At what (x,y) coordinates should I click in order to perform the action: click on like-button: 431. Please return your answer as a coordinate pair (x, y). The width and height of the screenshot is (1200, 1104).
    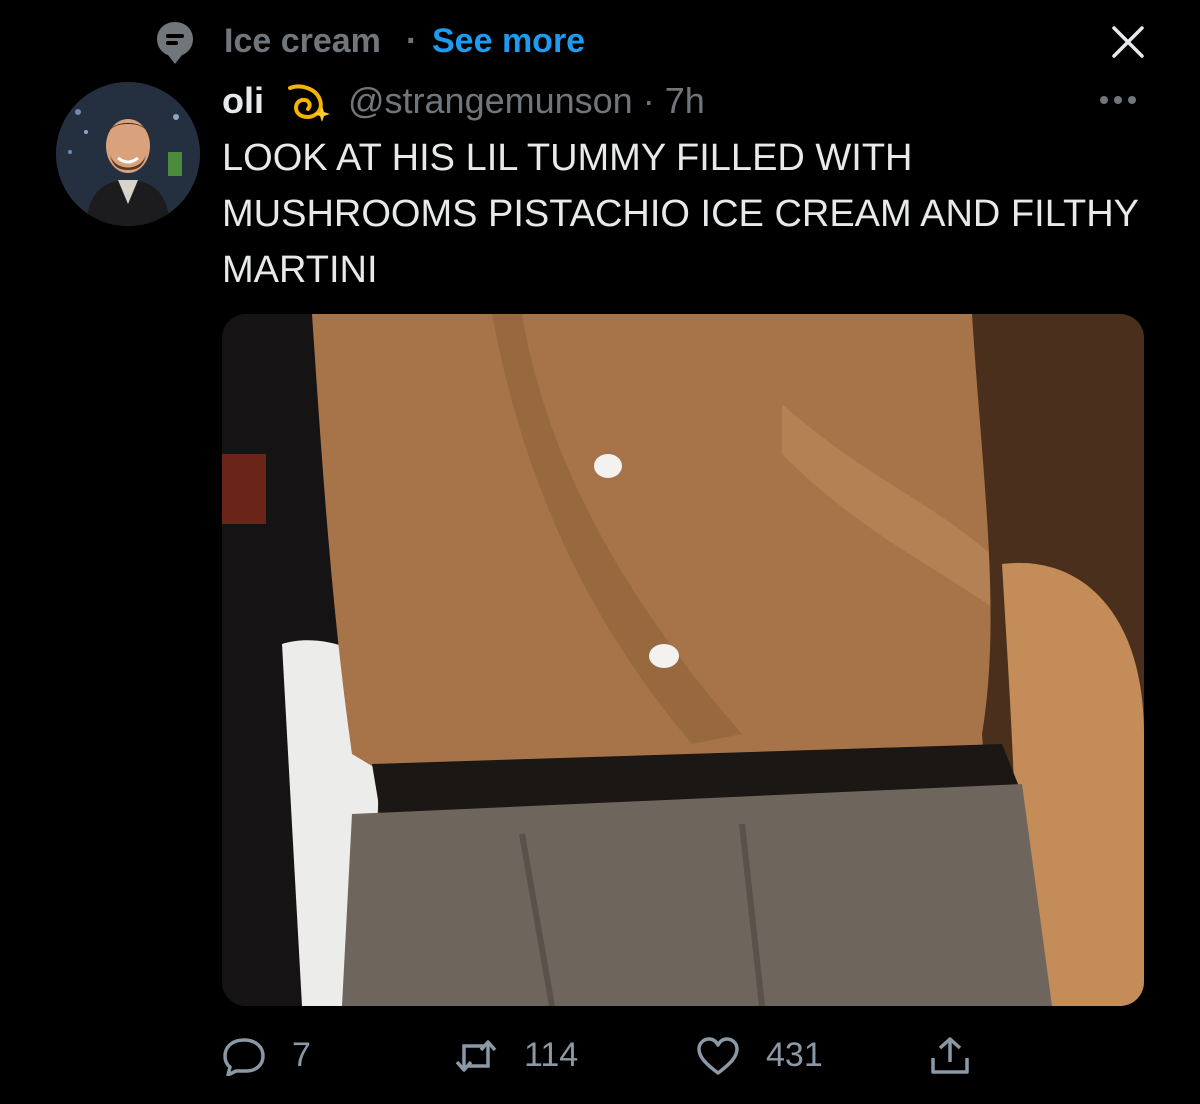
    Looking at the image, I should click on (776, 1056).